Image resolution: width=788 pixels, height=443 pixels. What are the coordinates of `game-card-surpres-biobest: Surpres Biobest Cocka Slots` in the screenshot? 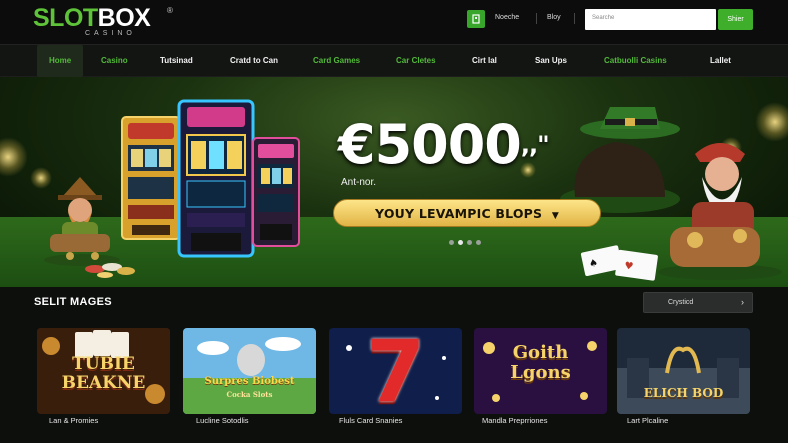 It's located at (249, 371).